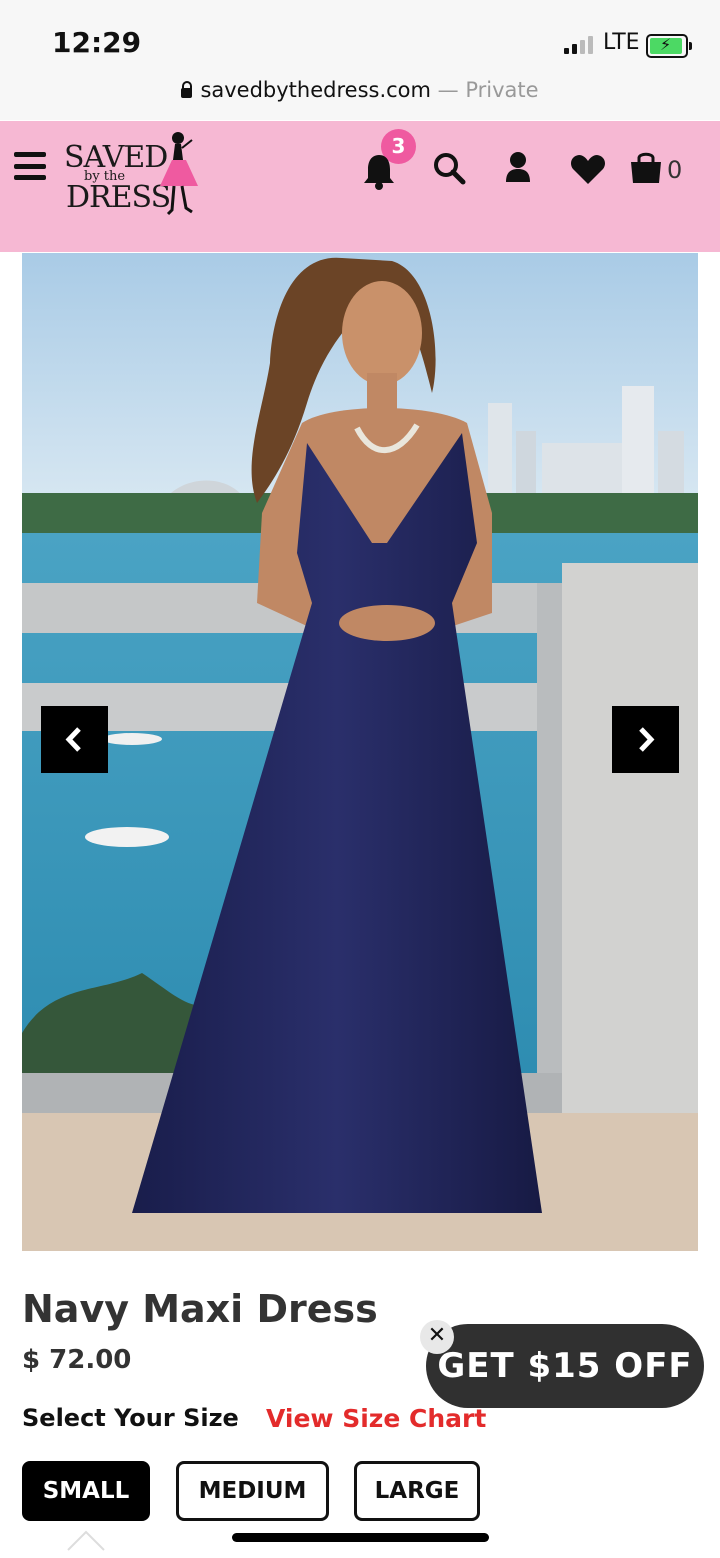  I want to click on account-icon, so click(518, 167).